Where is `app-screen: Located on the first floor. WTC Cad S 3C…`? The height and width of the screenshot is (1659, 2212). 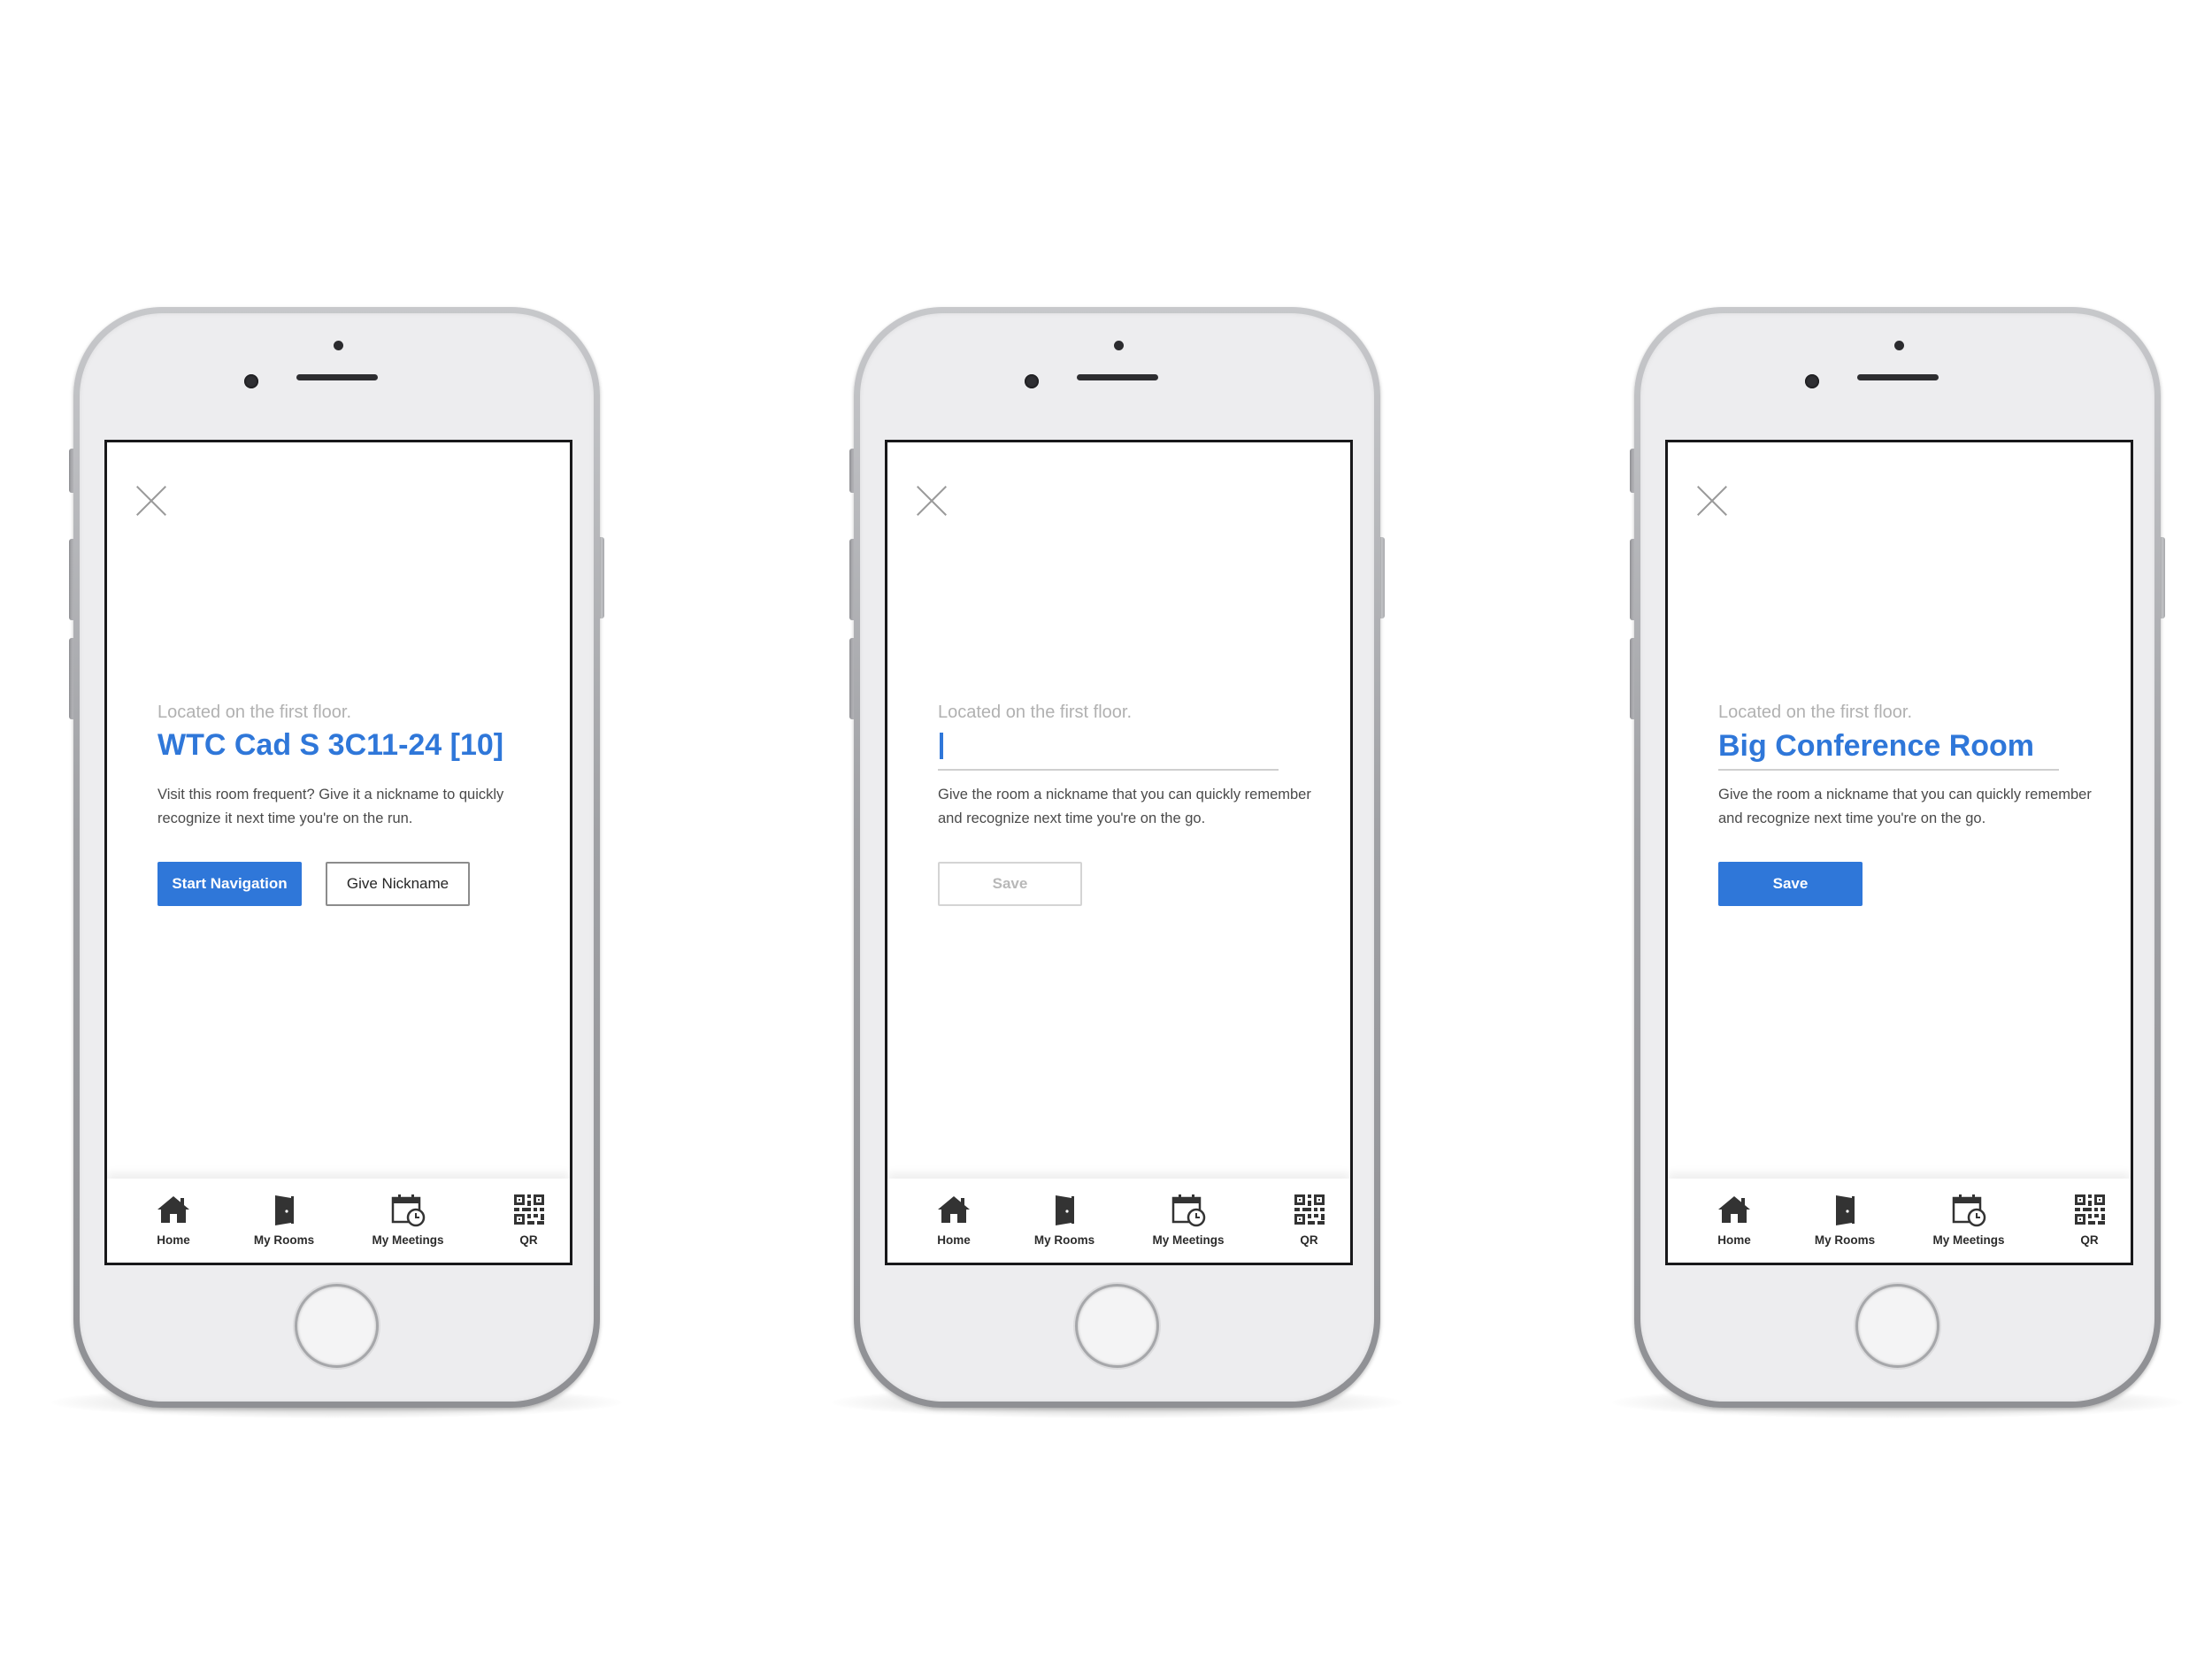
app-screen: Located on the first floor. WTC Cad S 3C… is located at coordinates (338, 853).